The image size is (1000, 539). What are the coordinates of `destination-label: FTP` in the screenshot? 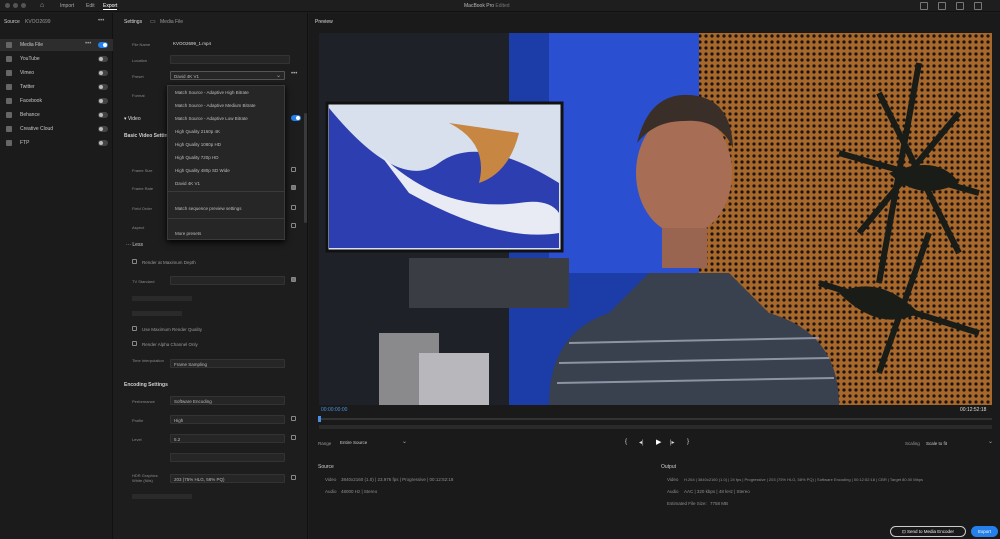 It's located at (25, 143).